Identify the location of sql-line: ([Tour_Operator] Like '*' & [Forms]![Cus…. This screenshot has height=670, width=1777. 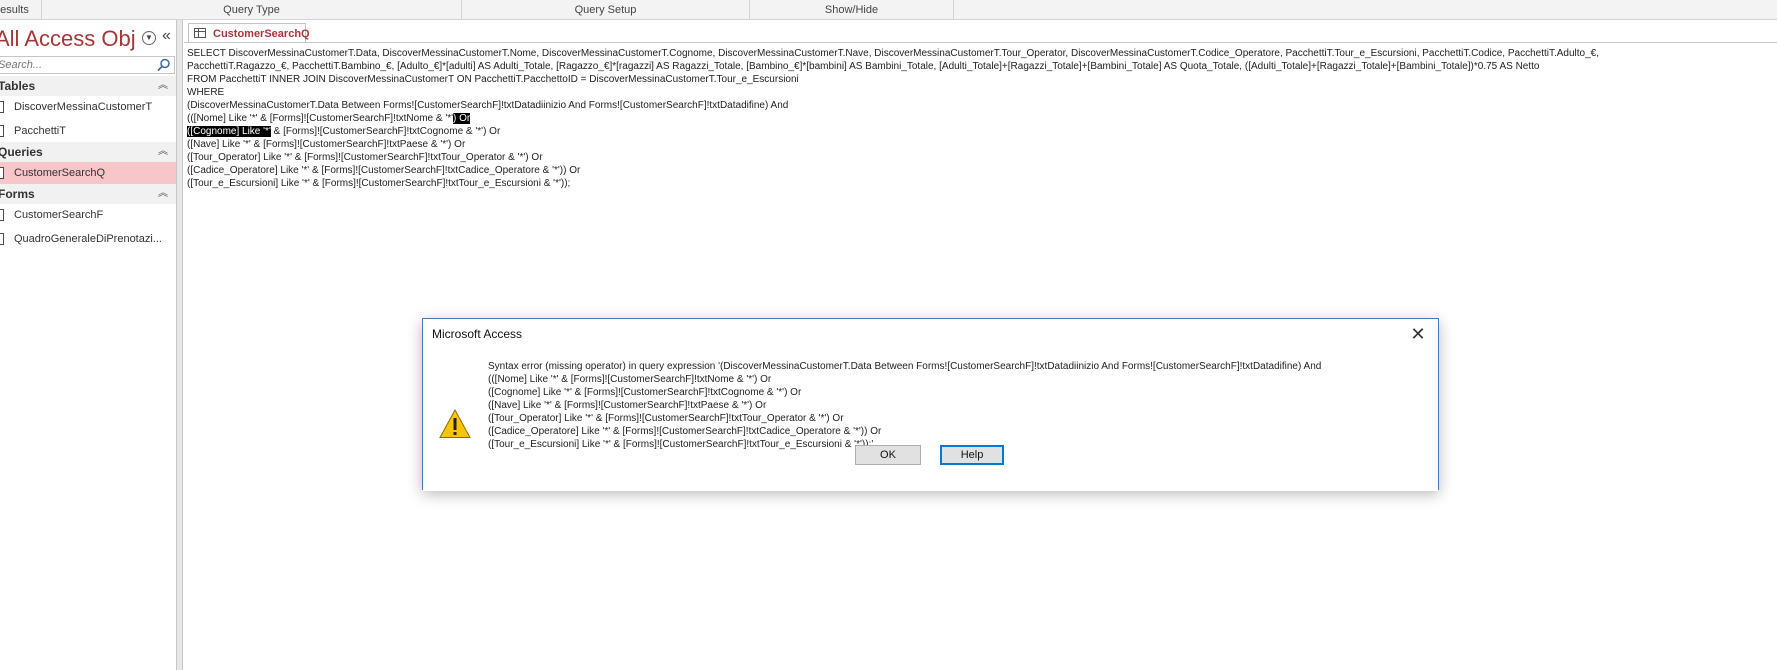
(365, 157).